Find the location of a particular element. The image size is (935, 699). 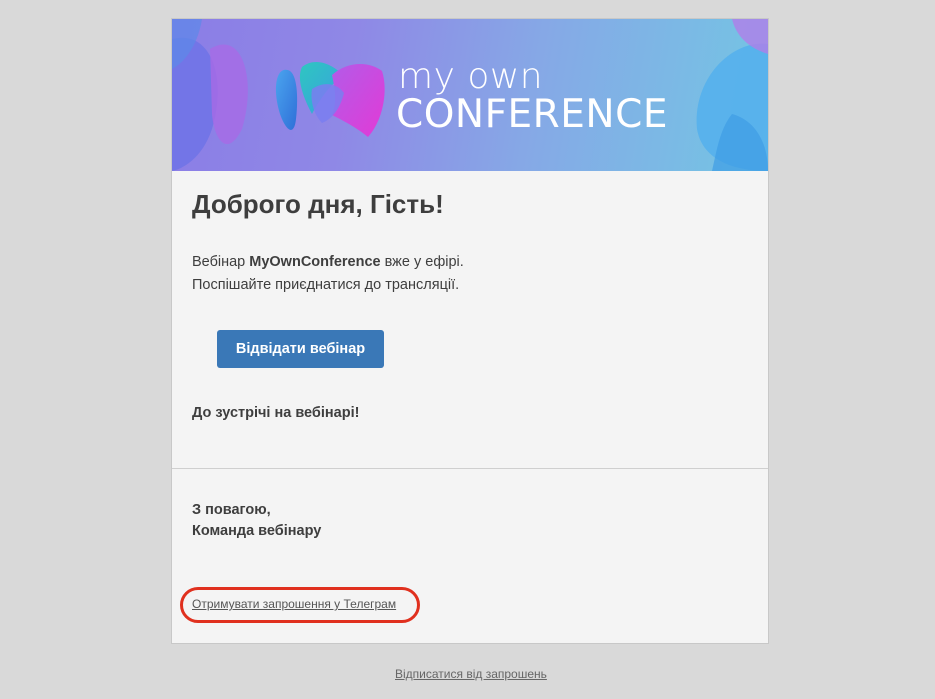

conference-banner: my own CONFERENCE is located at coordinates (470, 95).